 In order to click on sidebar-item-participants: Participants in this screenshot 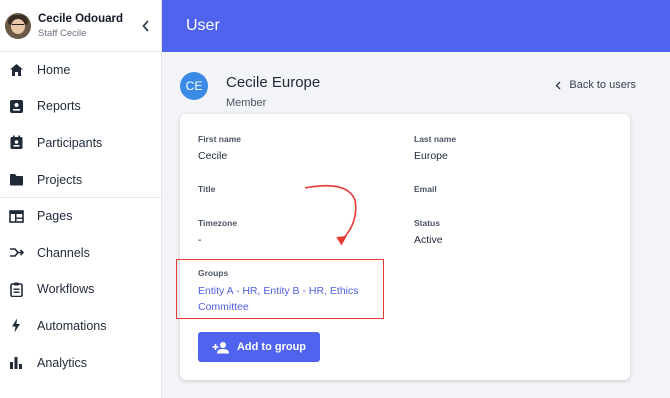, I will do `click(80, 143)`.